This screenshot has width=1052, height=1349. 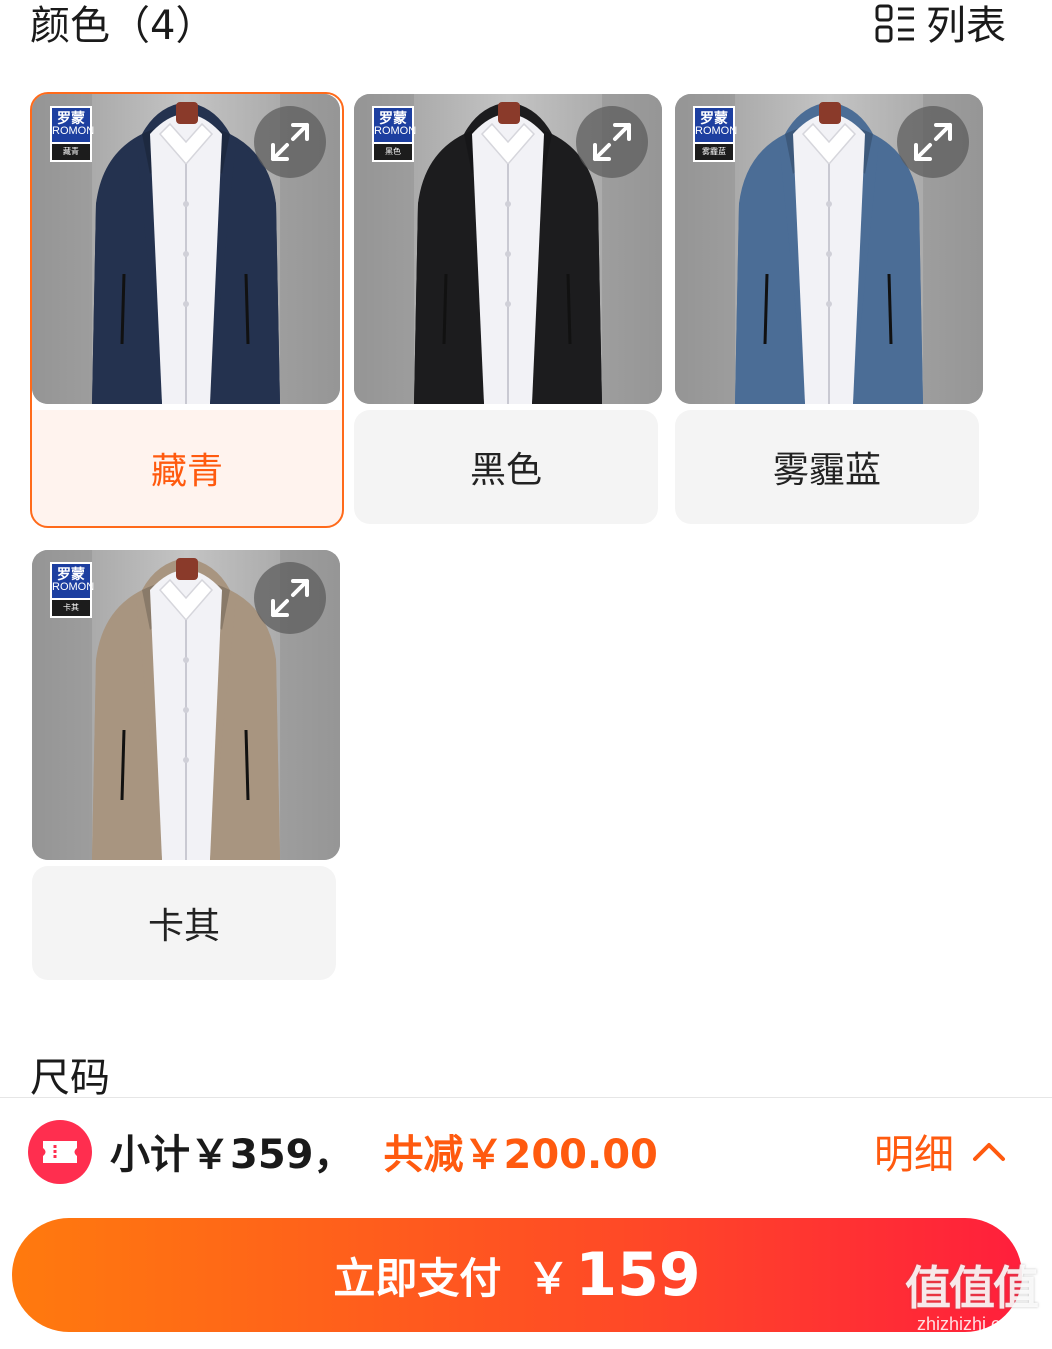 I want to click on brand-logo: 罗蒙 ROMON 黑色, so click(x=394, y=134).